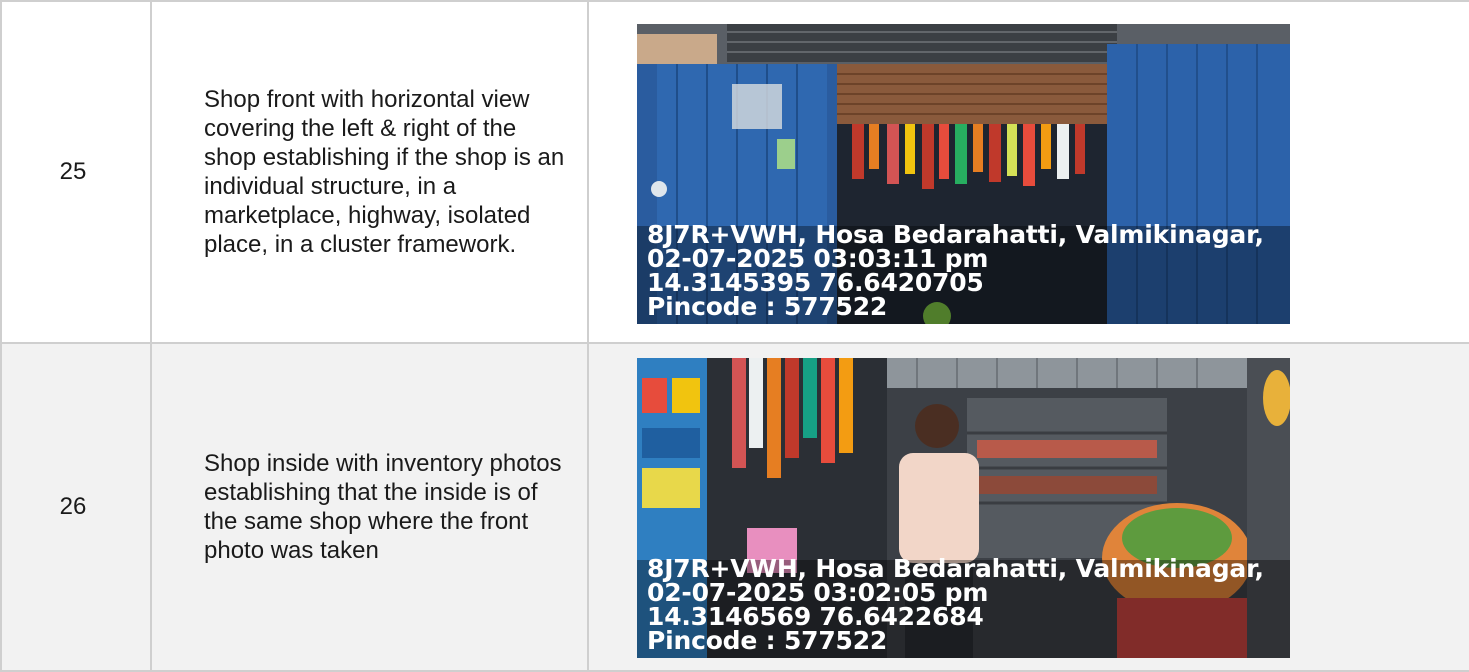 Image resolution: width=1469 pixels, height=672 pixels. I want to click on stamp-coordinates: 14.3145395 76.6420705, so click(815, 282).